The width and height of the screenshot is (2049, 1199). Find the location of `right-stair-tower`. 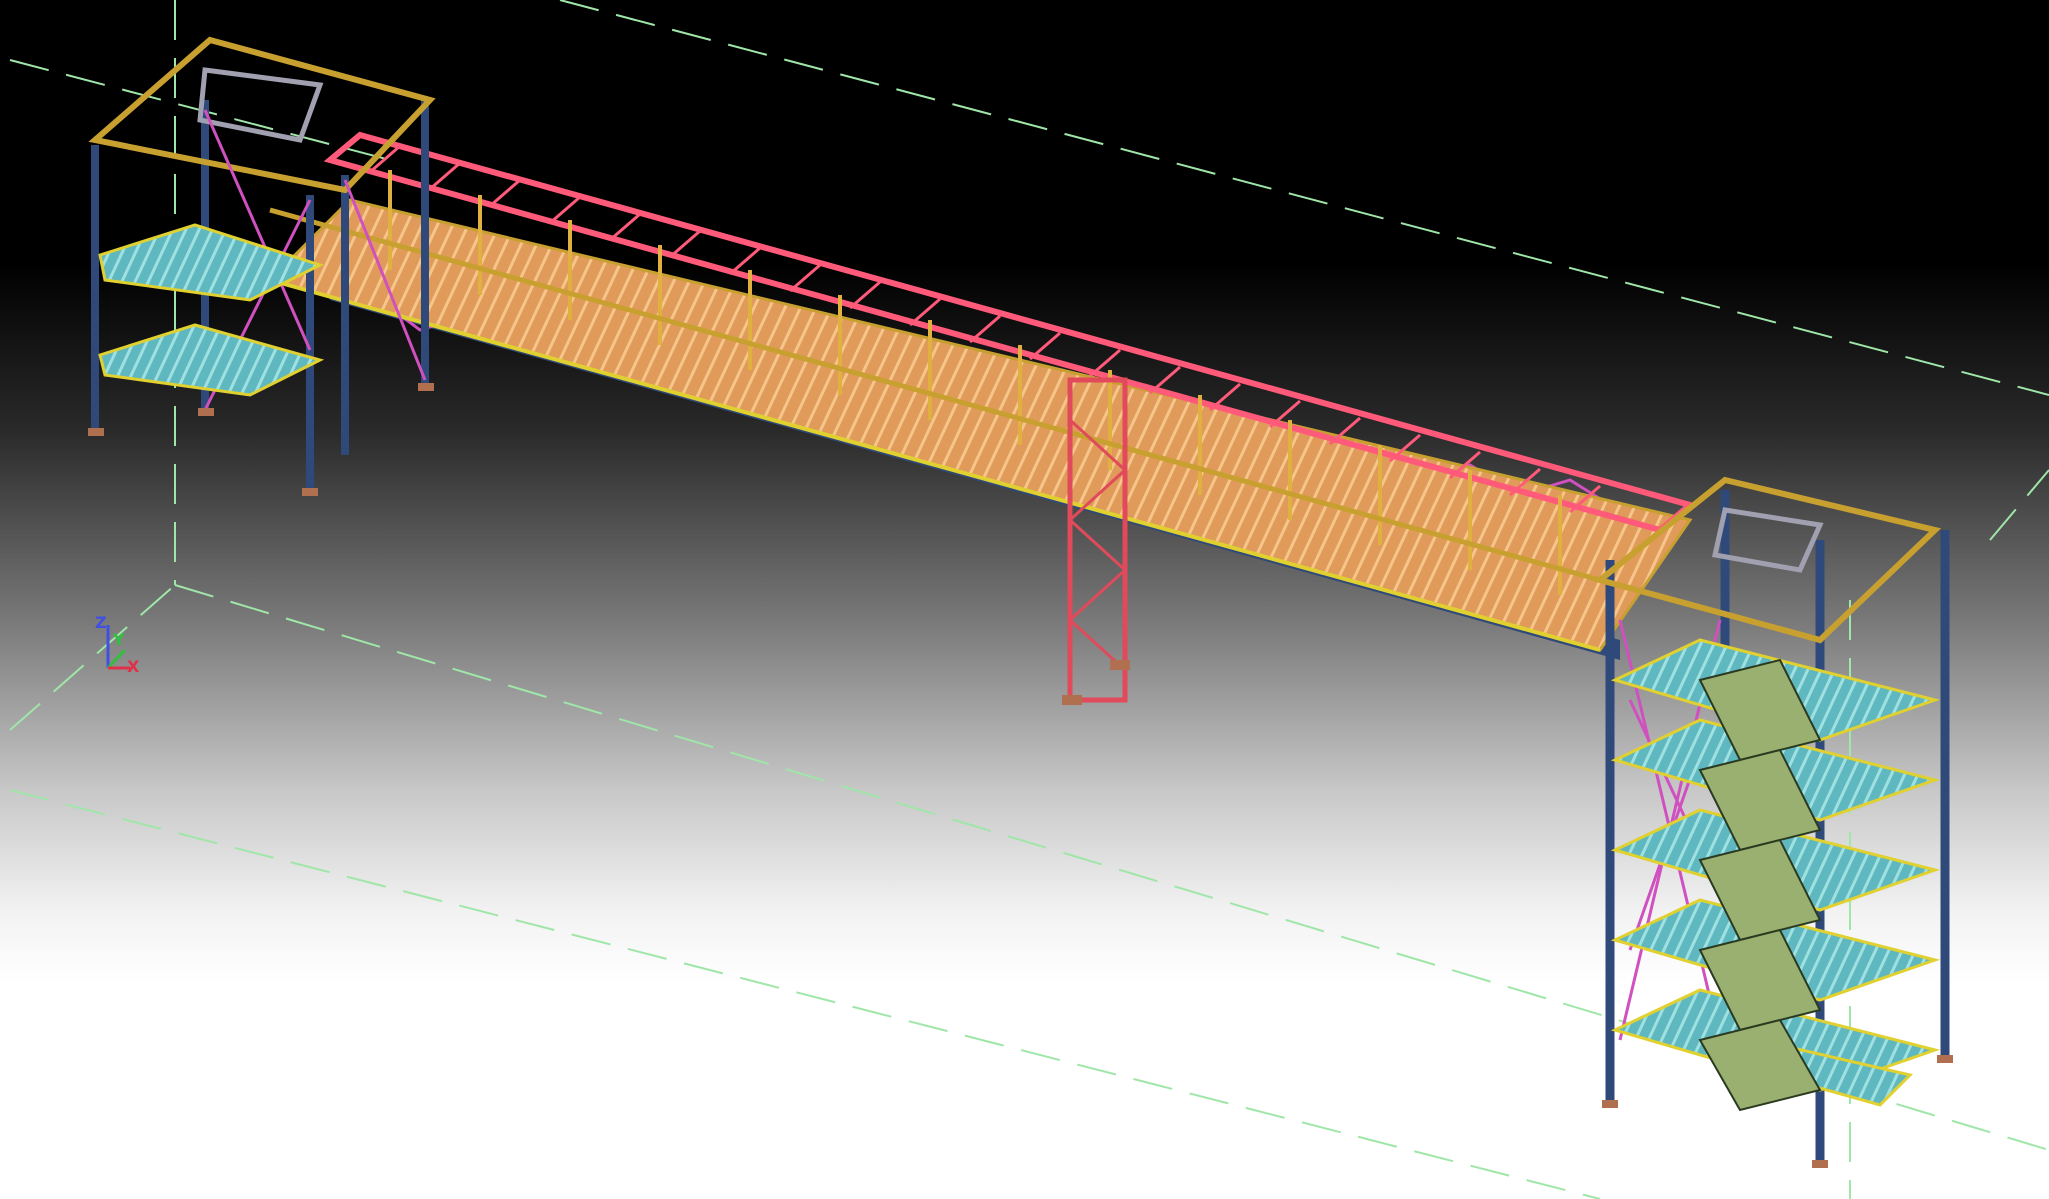

right-stair-tower is located at coordinates (1773, 822).